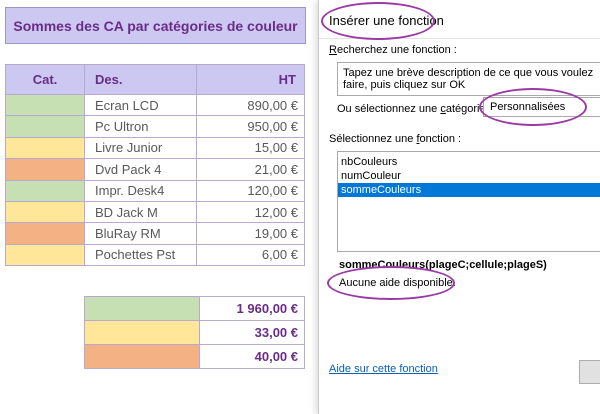  What do you see at coordinates (250, 105) in the screenshot?
I see `ht-cell: 890,00 €` at bounding box center [250, 105].